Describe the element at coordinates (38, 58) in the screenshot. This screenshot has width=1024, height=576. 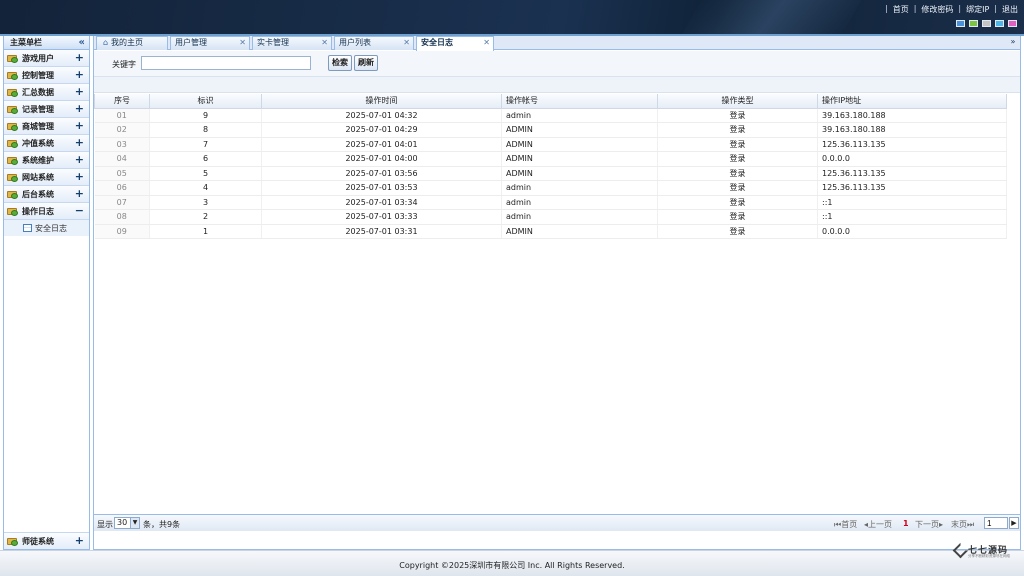
I see `sidebar-item-label: 游戏用户` at that location.